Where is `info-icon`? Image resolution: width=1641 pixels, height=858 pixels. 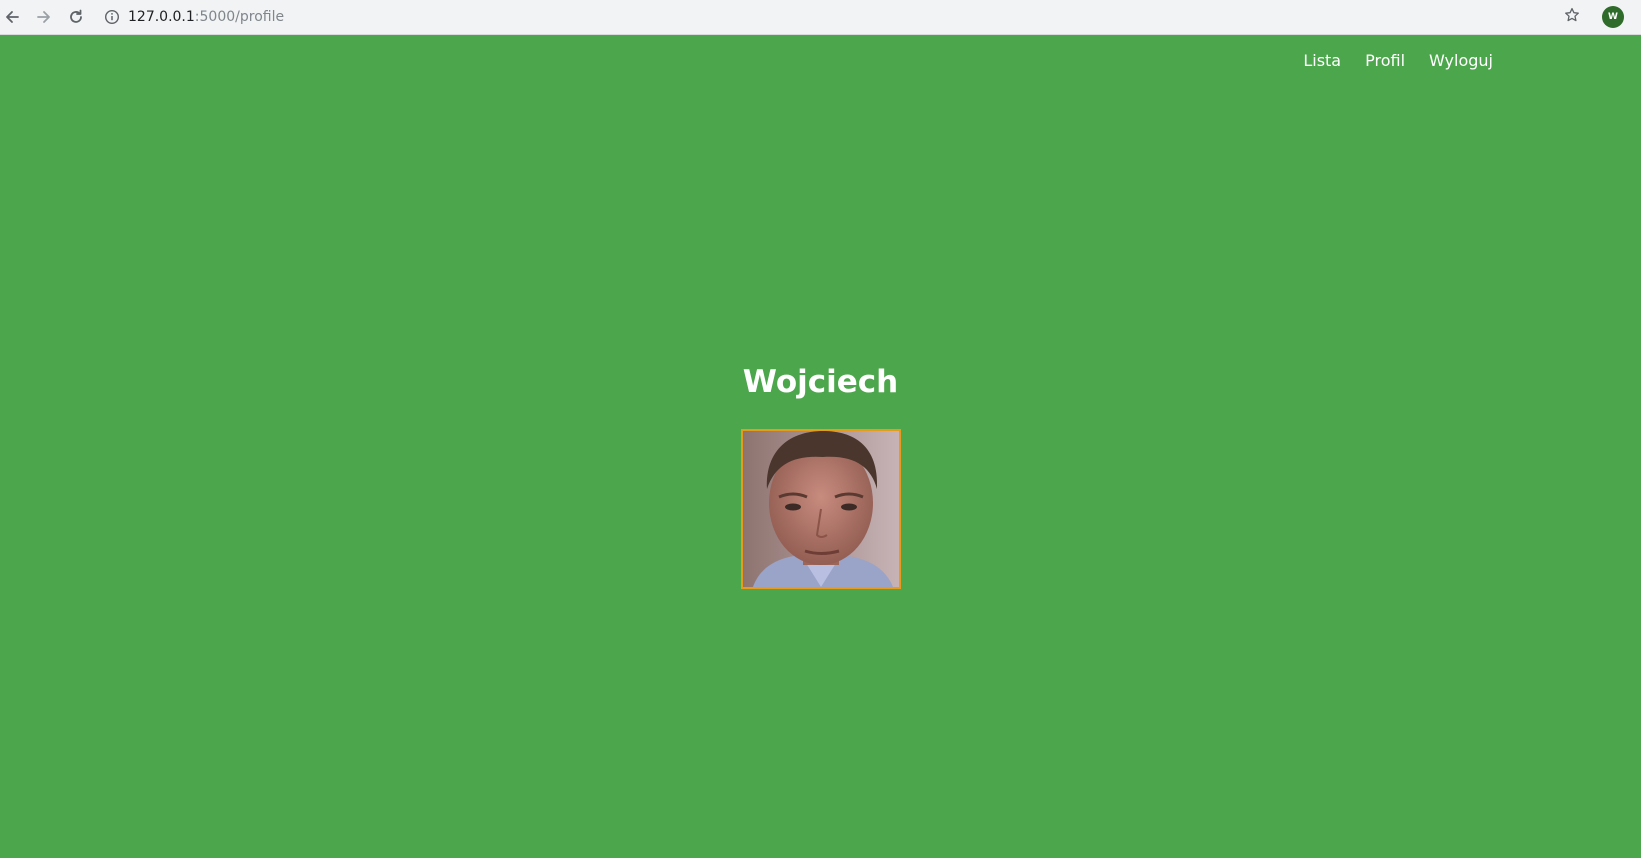
info-icon is located at coordinates (112, 17).